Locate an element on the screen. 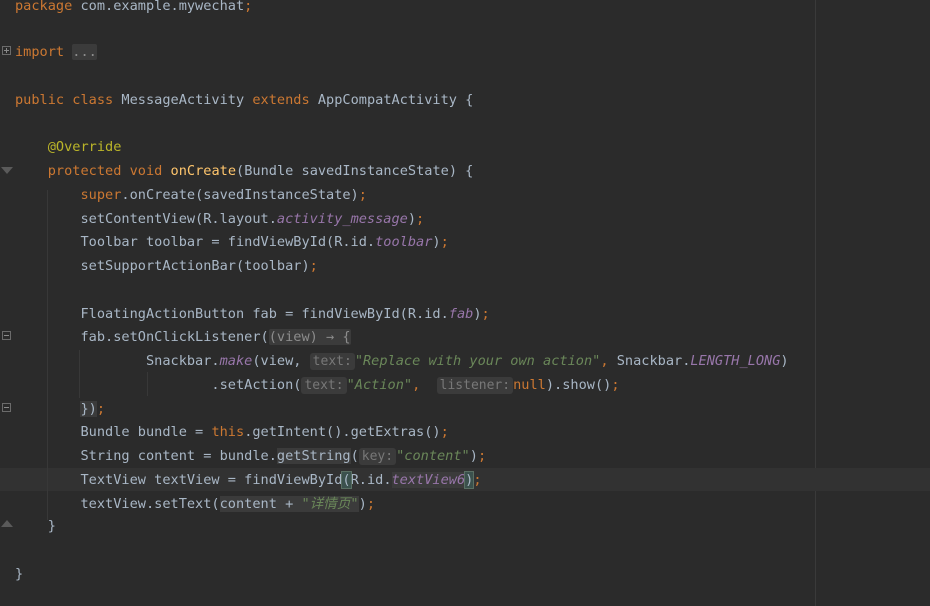 Image resolution: width=930 pixels, height=606 pixels. code-text: Bundle bundle = is located at coordinates (146, 432).